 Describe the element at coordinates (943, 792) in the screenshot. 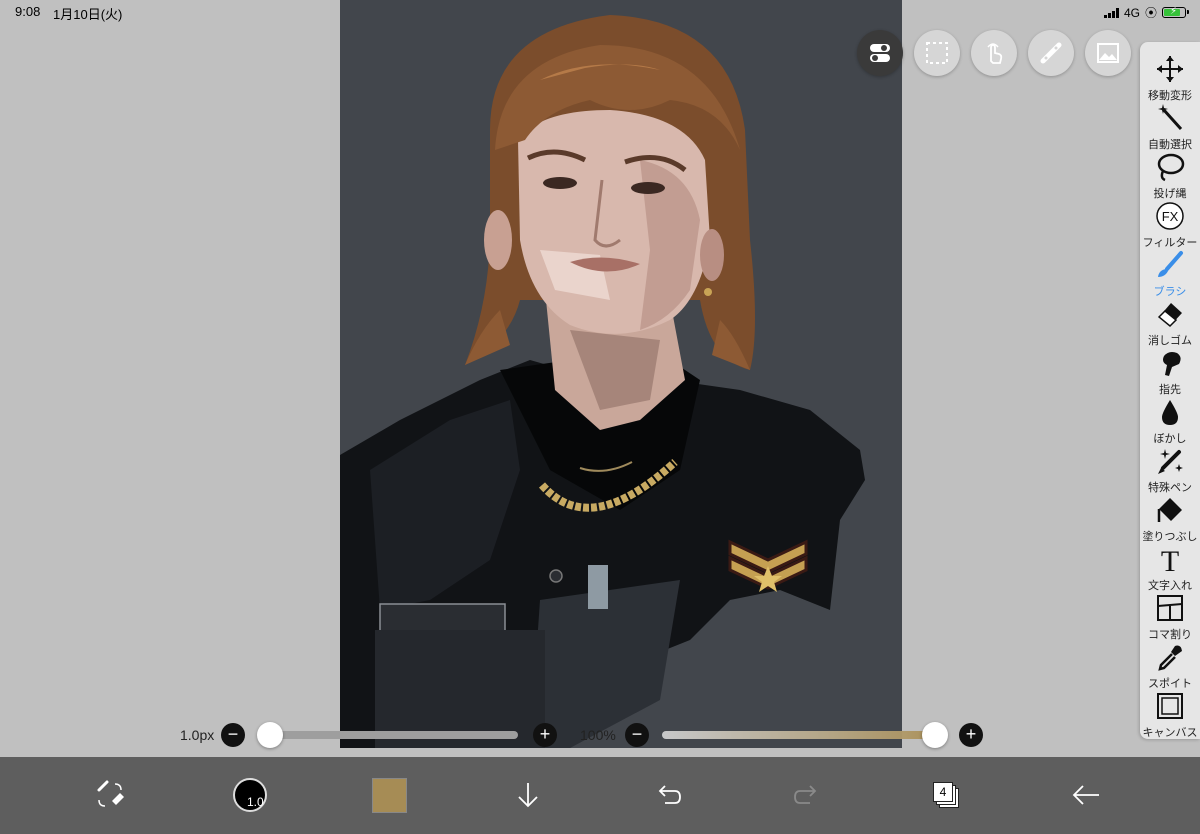

I see `layer-count: 4` at that location.